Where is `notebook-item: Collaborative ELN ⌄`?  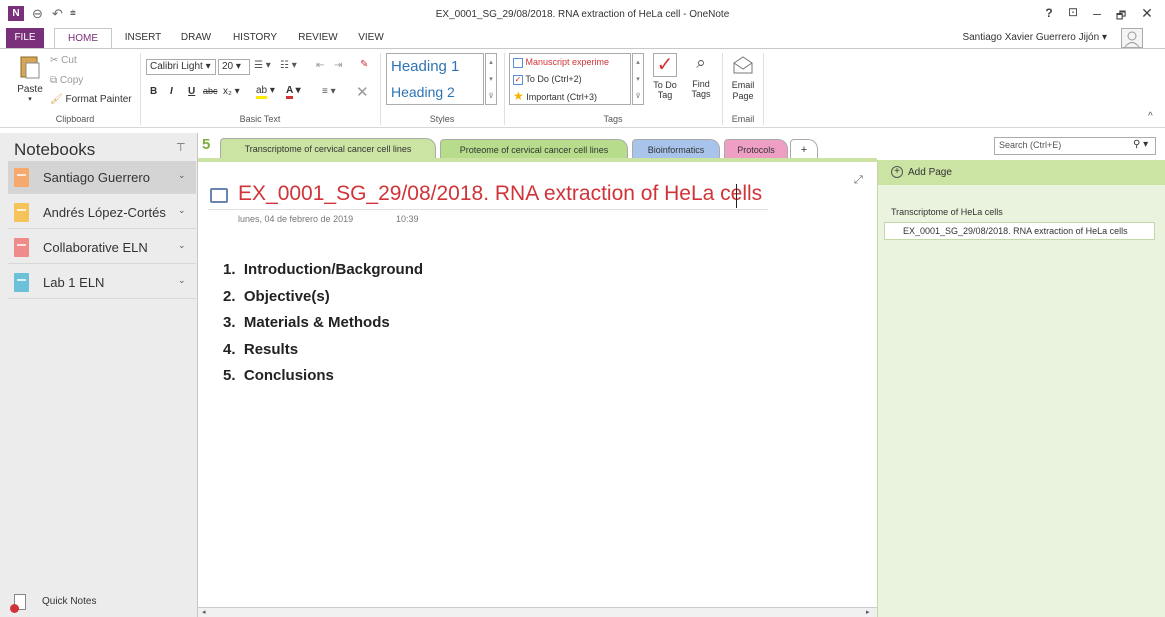 notebook-item: Collaborative ELN ⌄ is located at coordinates (102, 247).